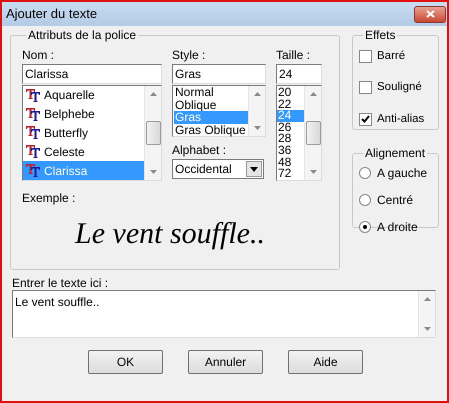  Describe the element at coordinates (211, 130) in the screenshot. I see `style-list-item: Gras Oblique` at that location.